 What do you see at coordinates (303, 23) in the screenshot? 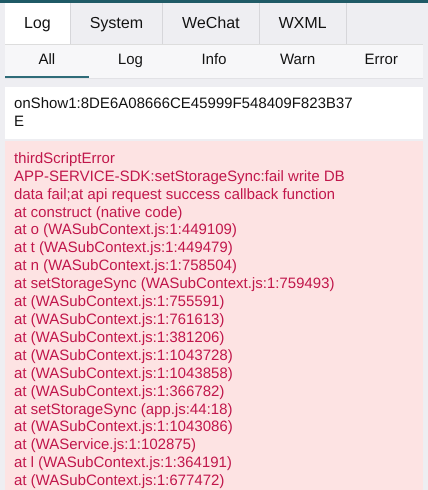
I see `tab: WXML` at bounding box center [303, 23].